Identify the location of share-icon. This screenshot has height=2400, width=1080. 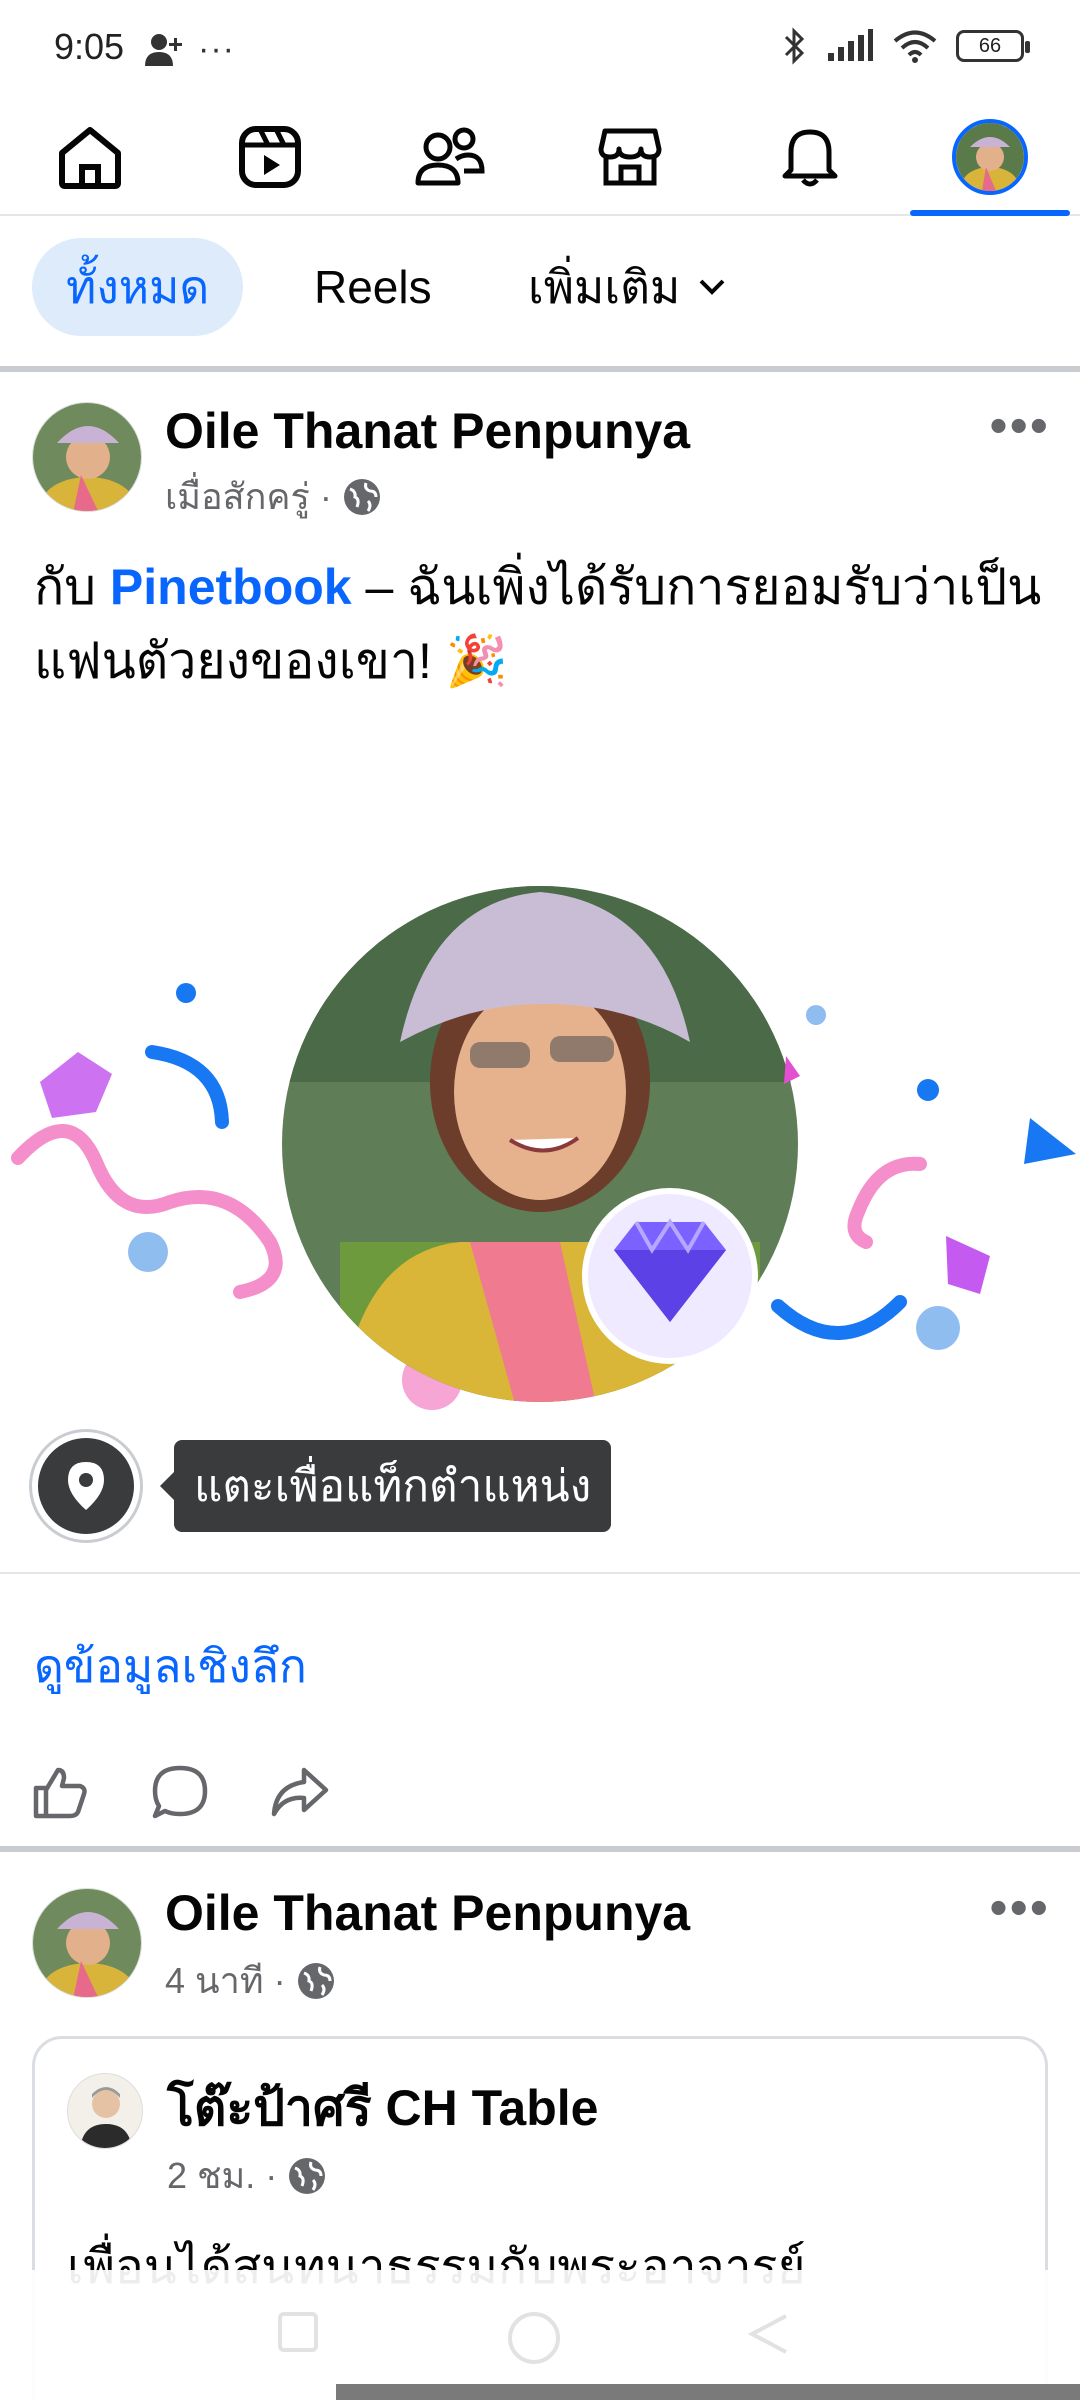
(300, 1792).